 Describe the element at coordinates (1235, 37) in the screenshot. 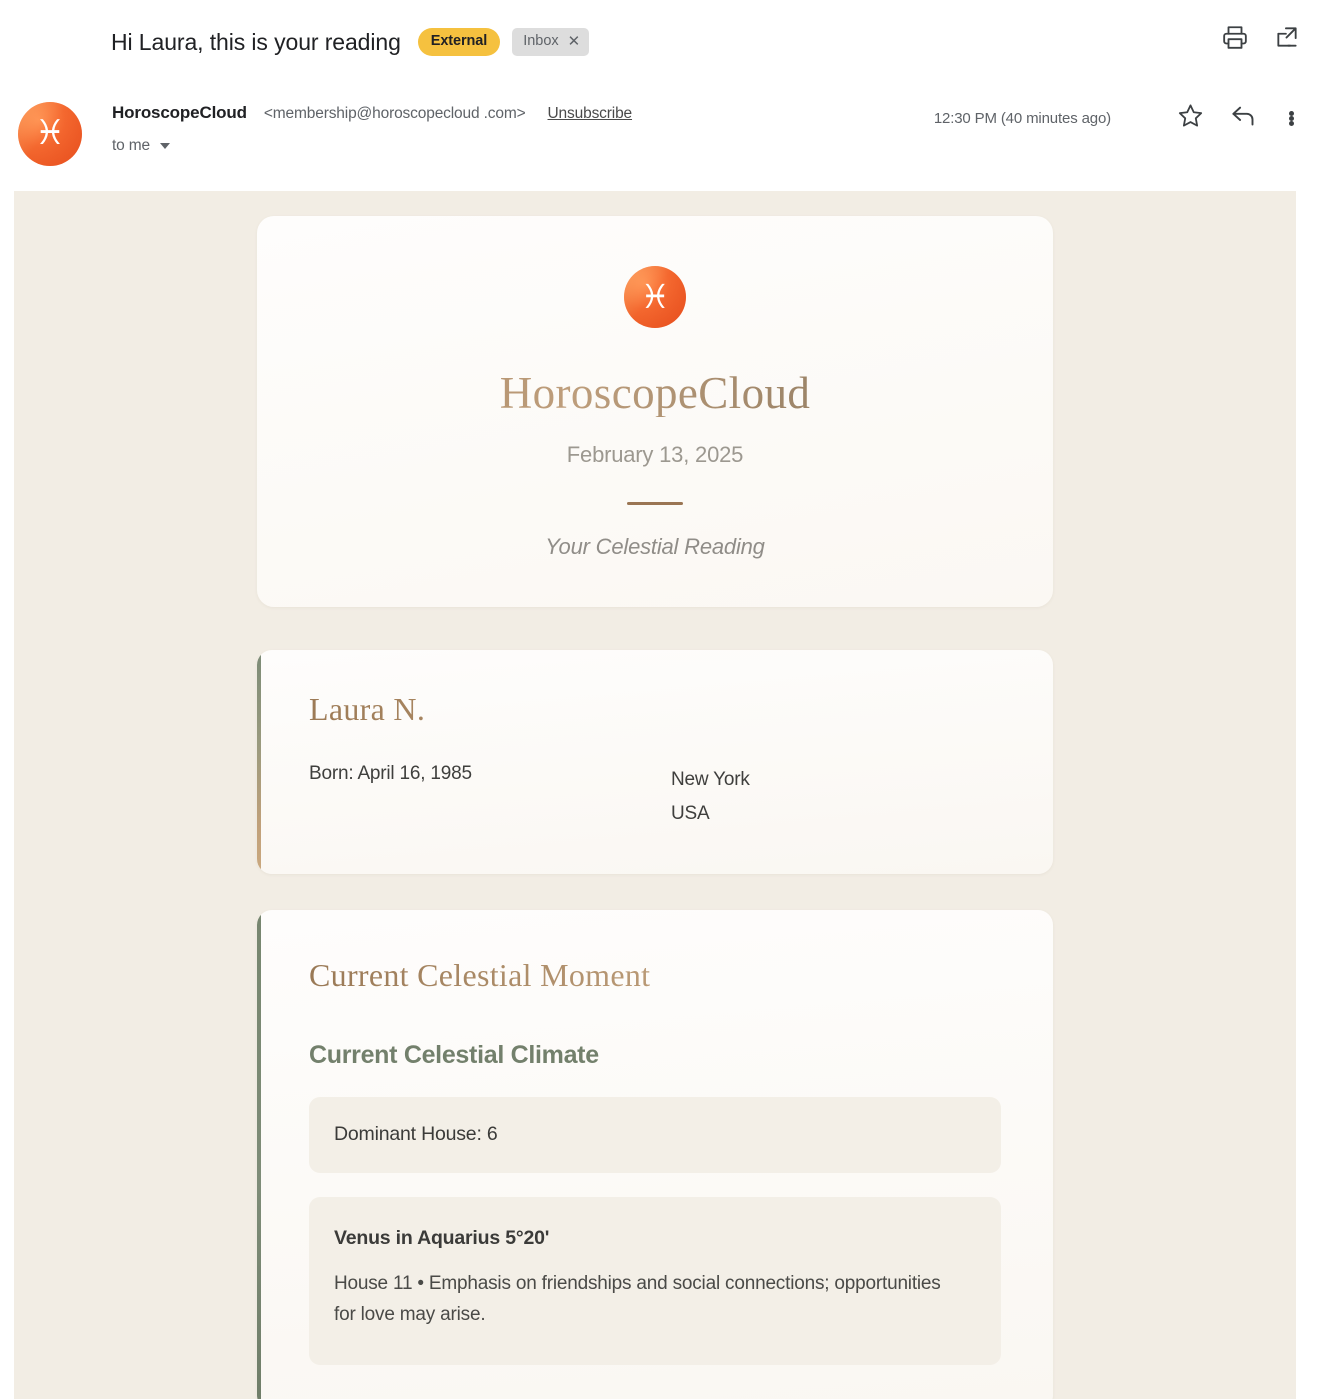

I see `print-icon` at that location.